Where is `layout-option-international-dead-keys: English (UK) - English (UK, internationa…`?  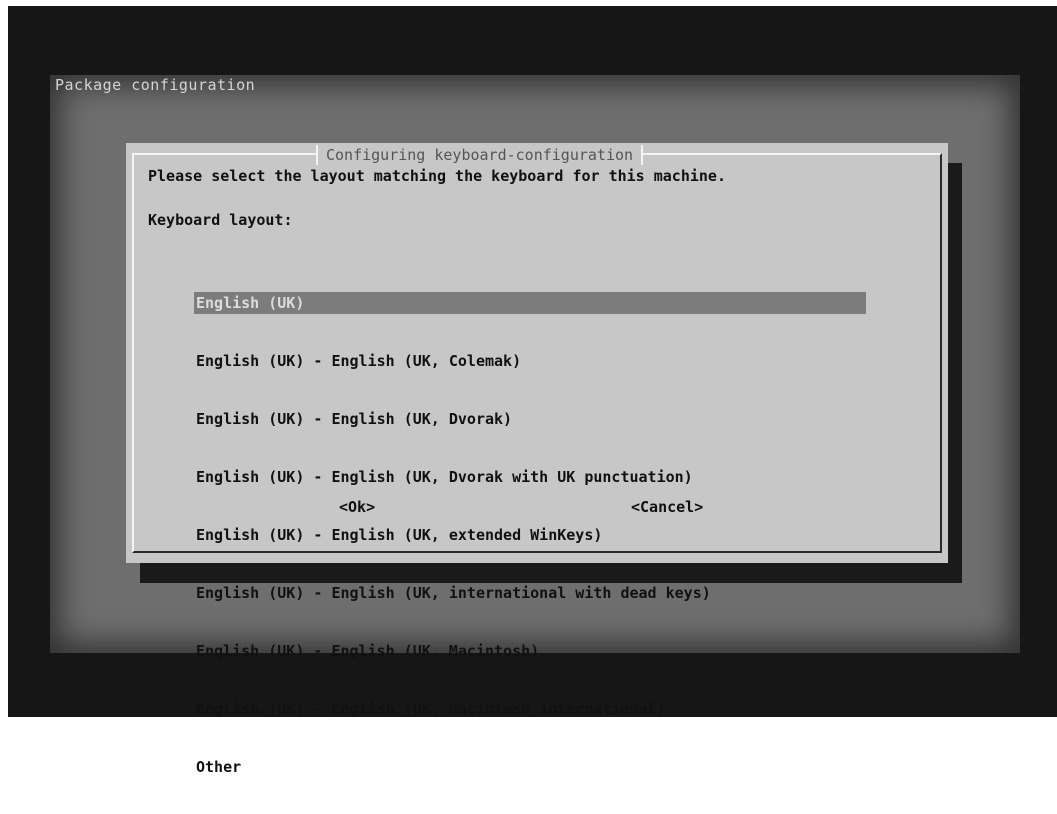 layout-option-international-dead-keys: English (UK) - English (UK, internationa… is located at coordinates (530, 593).